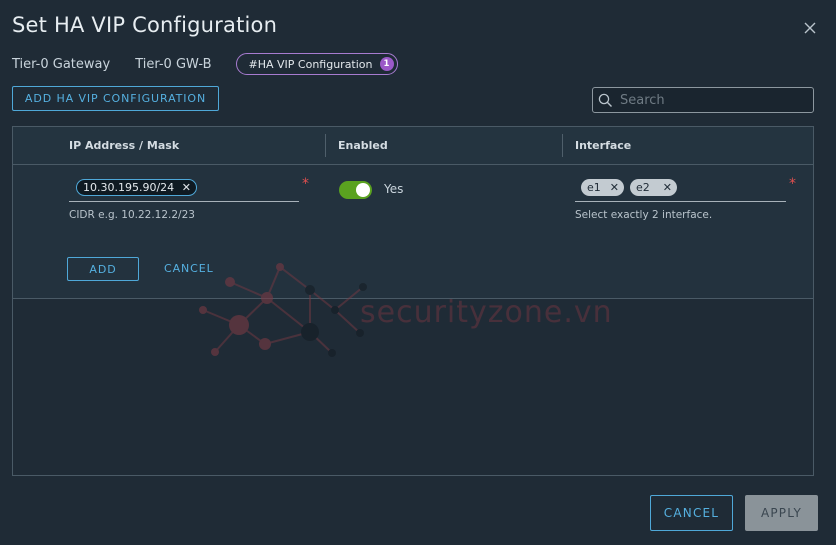  I want to click on interface-chip: e1 ✕, so click(602, 187).